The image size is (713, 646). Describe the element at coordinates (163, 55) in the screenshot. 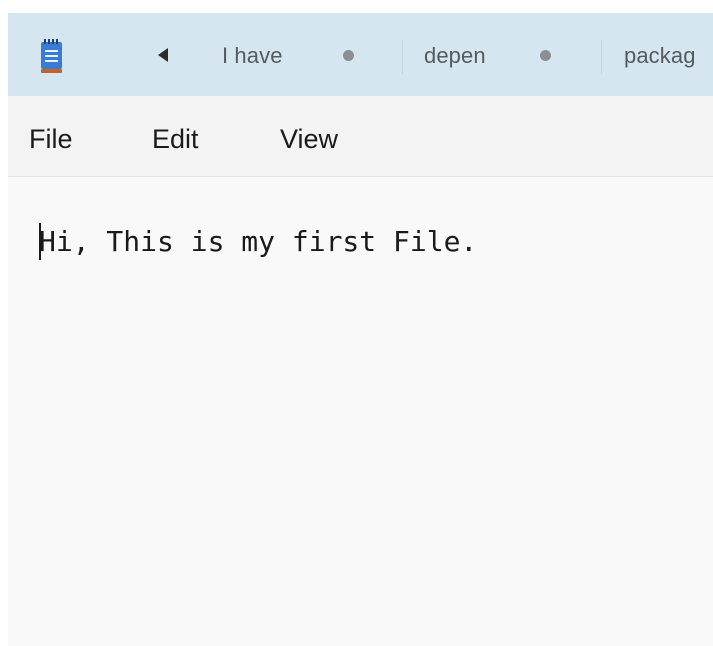

I see `triangle-left-icon` at that location.